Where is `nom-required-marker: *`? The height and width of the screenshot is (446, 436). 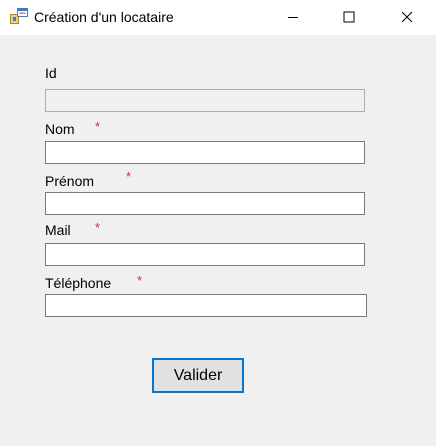
nom-required-marker: * is located at coordinates (98, 126).